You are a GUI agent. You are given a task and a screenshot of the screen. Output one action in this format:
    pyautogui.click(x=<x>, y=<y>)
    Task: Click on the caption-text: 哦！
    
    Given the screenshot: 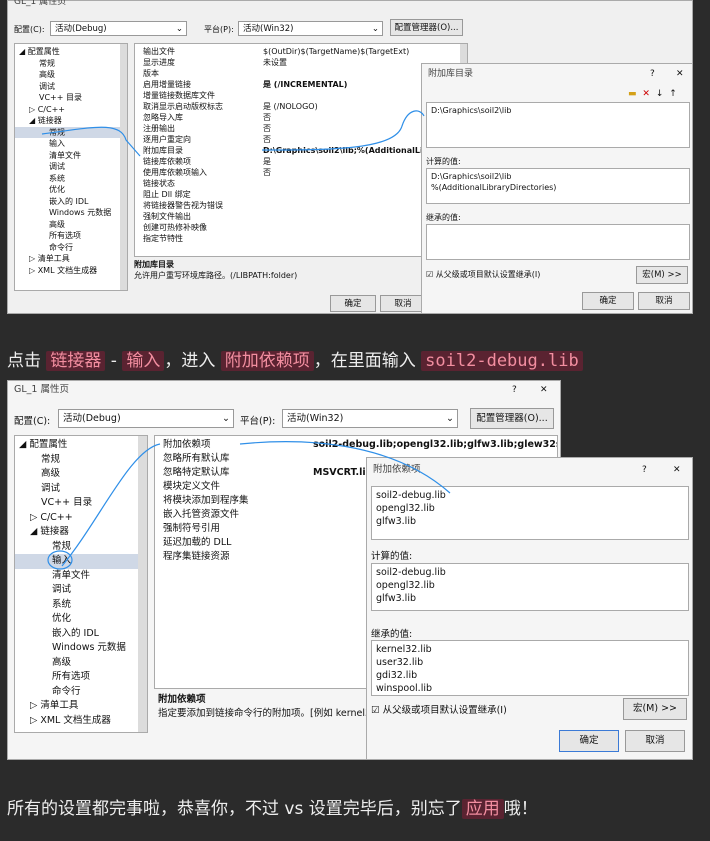 What is the action you would take?
    pyautogui.click(x=520, y=809)
    